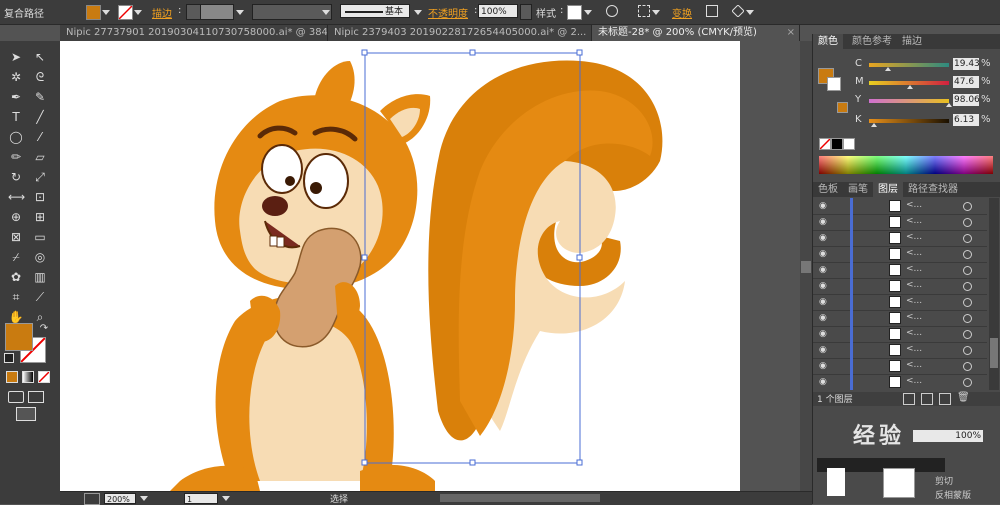  What do you see at coordinates (12, 377) in the screenshot?
I see `color-mode-icon` at bounding box center [12, 377].